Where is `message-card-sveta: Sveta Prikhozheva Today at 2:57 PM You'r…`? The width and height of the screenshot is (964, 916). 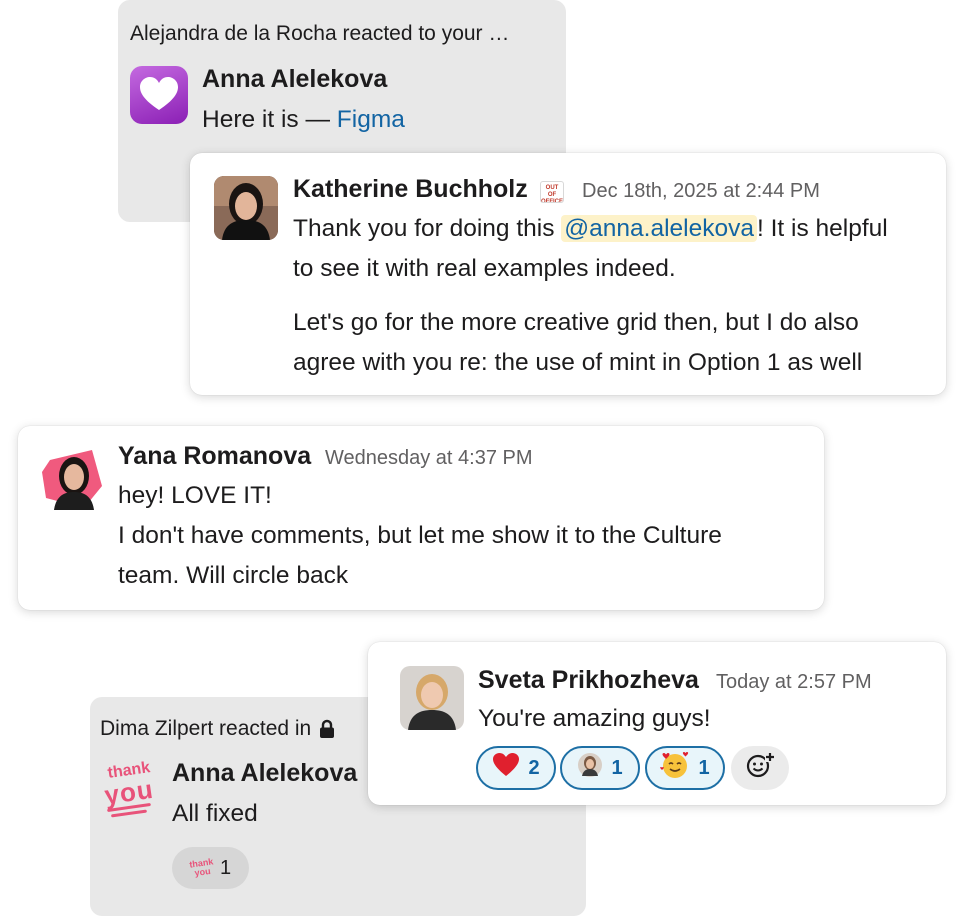
message-card-sveta: Sveta Prikhozheva Today at 2:57 PM You'r… is located at coordinates (657, 723).